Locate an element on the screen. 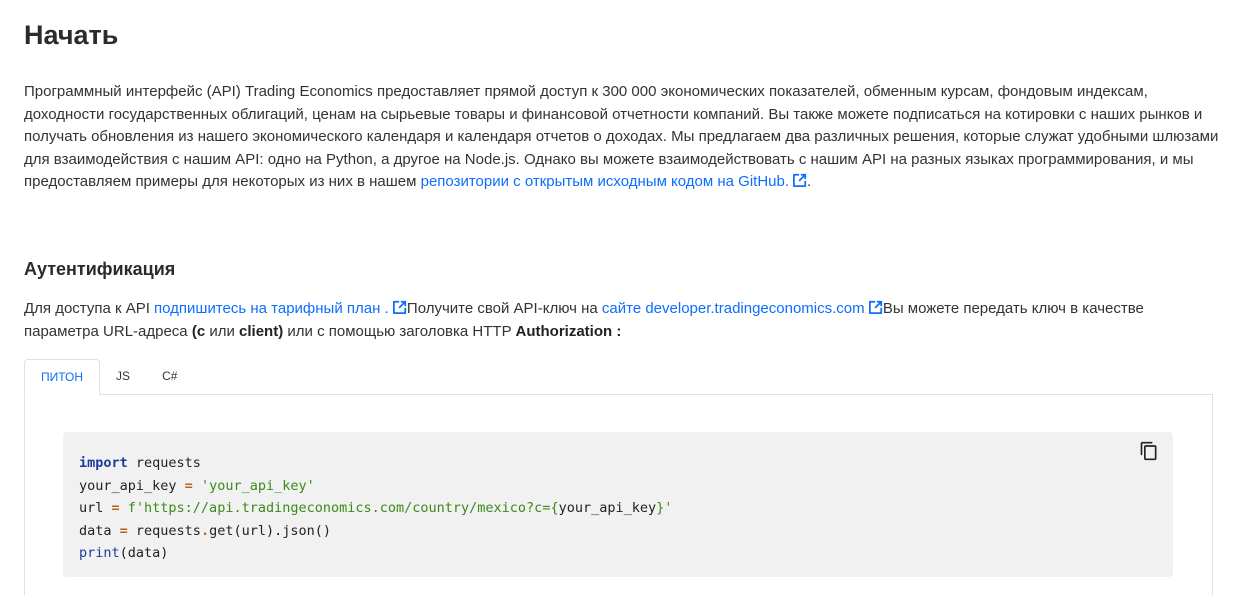 The height and width of the screenshot is (595, 1241). intro-end: . is located at coordinates (809, 182).